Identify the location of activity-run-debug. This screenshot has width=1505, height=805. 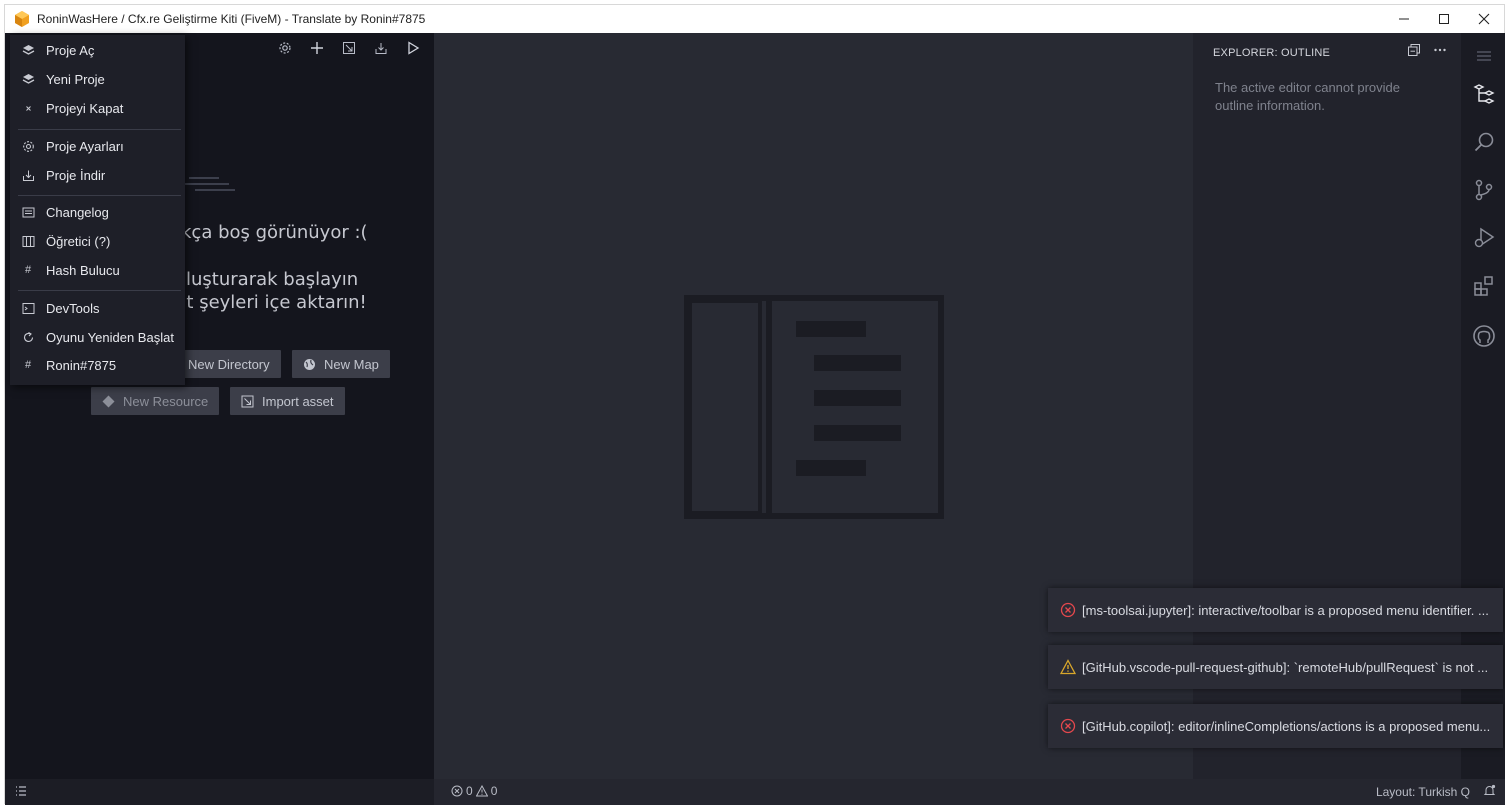
(1483, 238).